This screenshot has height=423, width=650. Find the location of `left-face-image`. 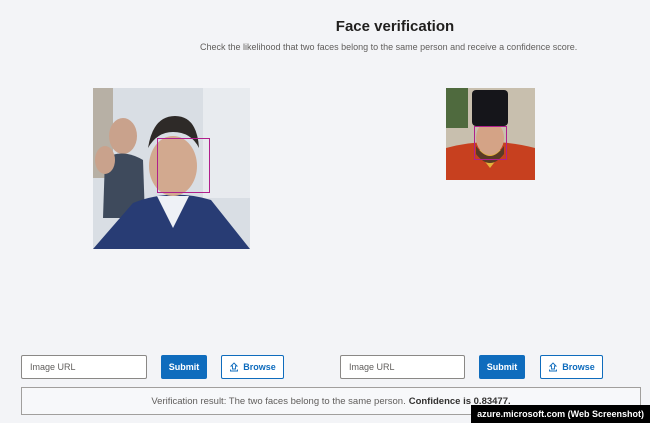

left-face-image is located at coordinates (171, 168).